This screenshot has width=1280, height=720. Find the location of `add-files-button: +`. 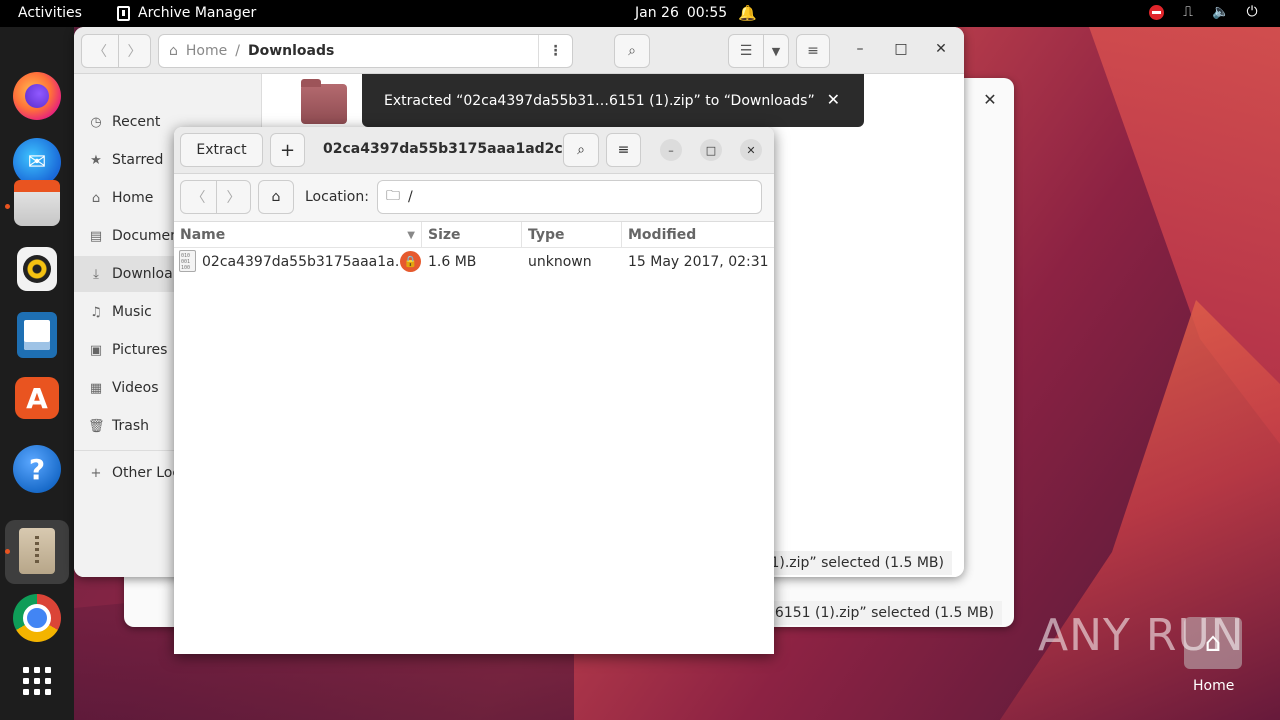

add-files-button: + is located at coordinates (287, 150).